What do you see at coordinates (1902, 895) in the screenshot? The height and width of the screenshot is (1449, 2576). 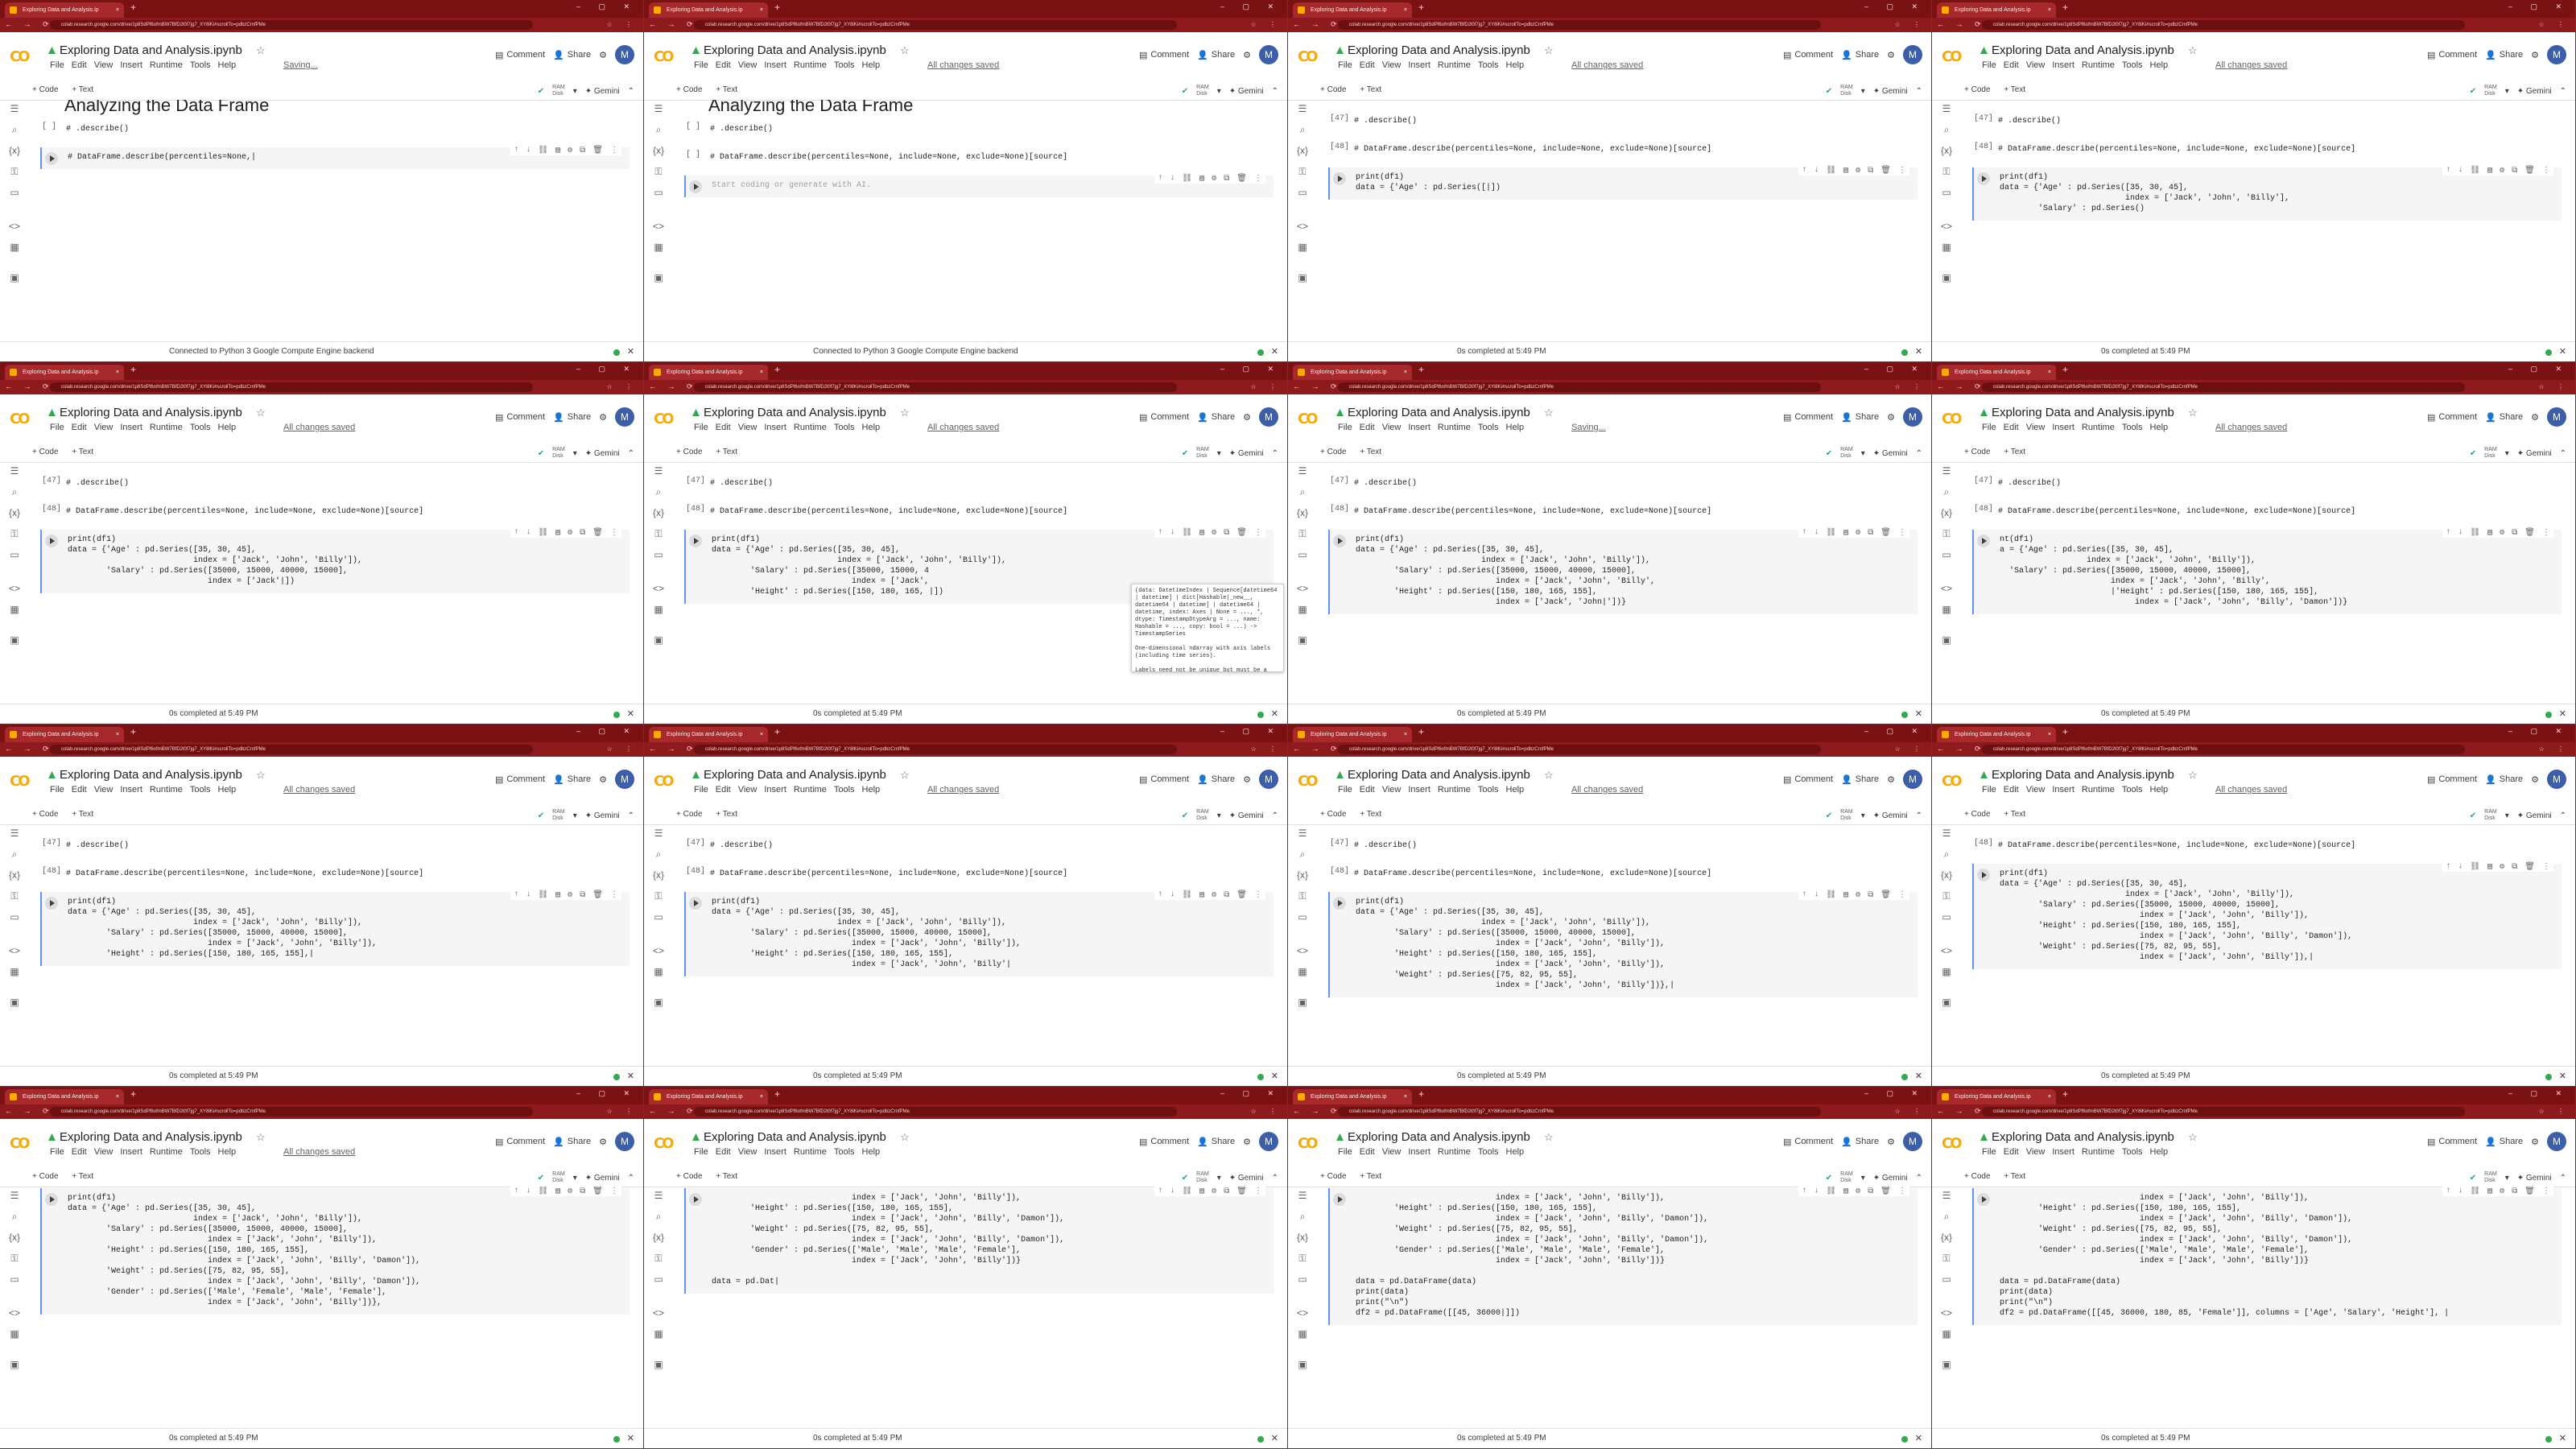 I see `more-icon: ⋮` at bounding box center [1902, 895].